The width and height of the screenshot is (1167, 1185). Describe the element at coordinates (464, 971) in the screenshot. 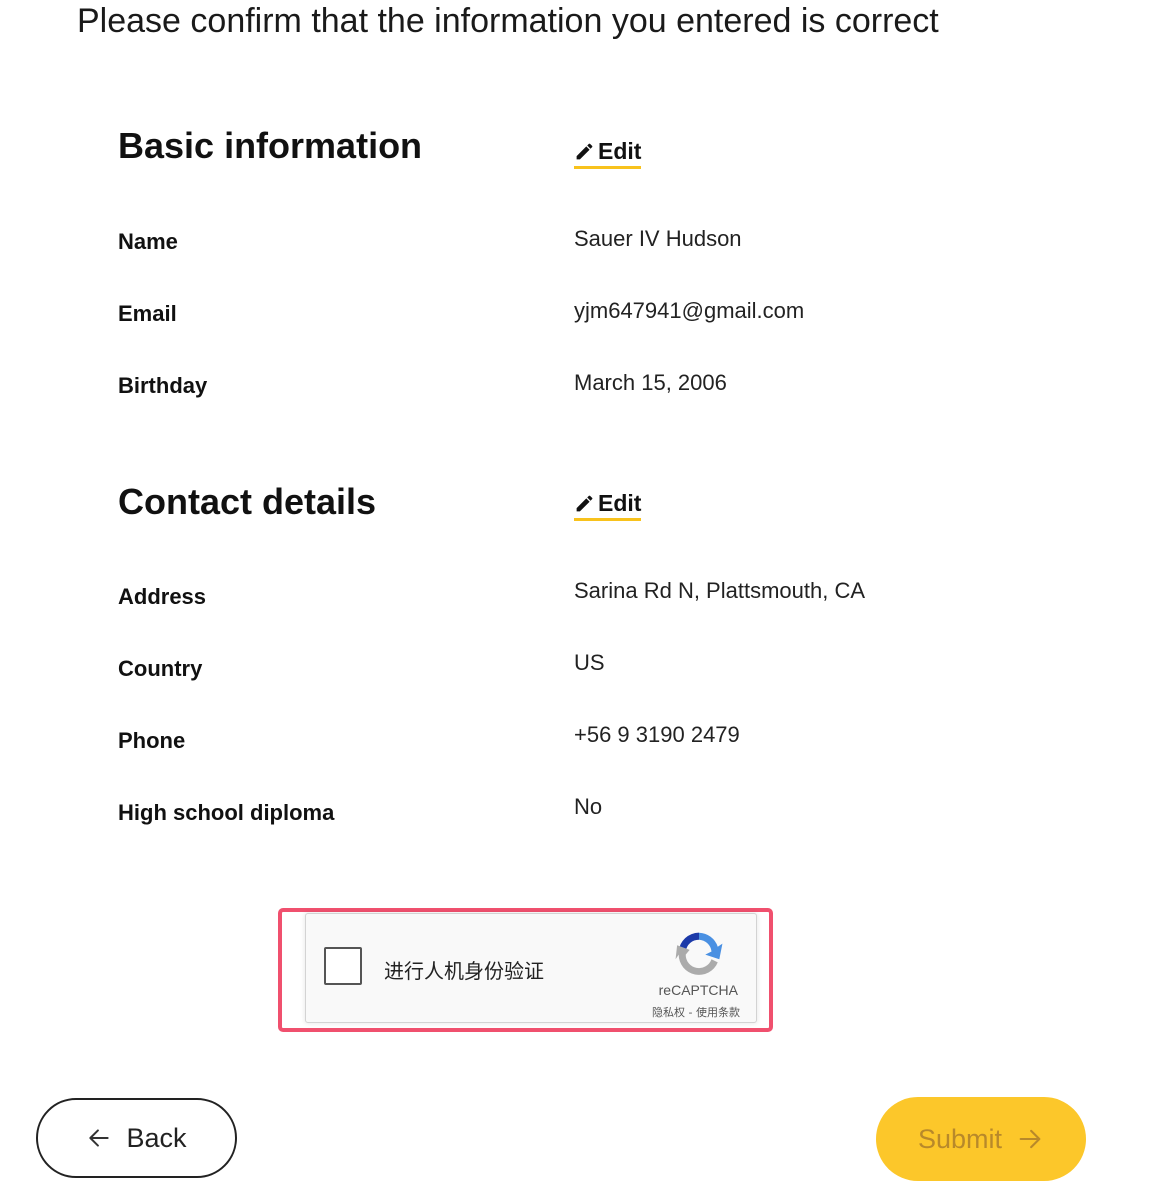

I see `recaptcha-label: 进行人机身份验证` at that location.